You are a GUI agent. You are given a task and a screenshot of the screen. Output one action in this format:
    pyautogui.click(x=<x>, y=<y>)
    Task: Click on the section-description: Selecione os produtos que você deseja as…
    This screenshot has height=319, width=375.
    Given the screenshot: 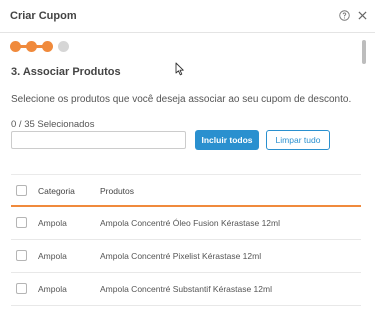 What is the action you would take?
    pyautogui.click(x=181, y=99)
    